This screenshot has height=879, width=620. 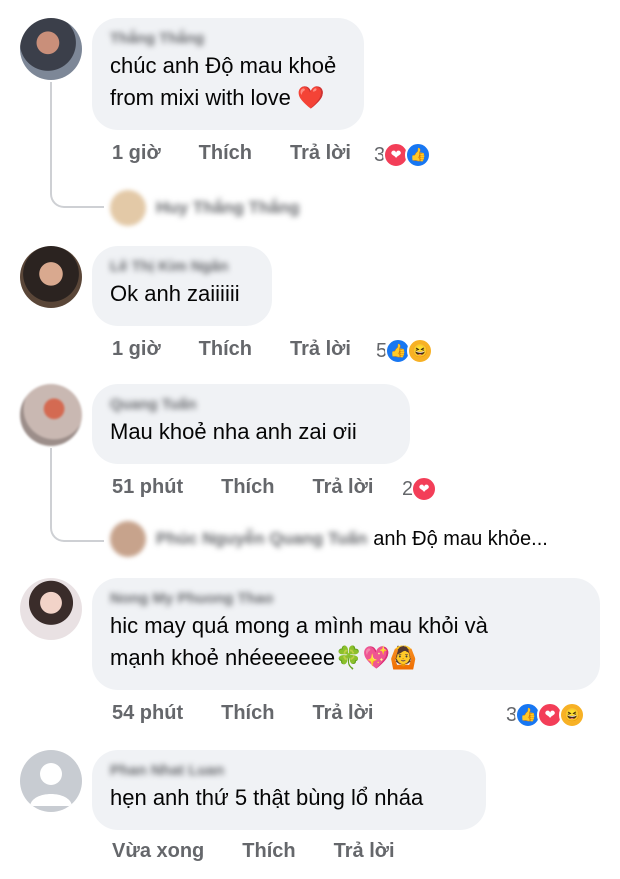 I want to click on comment-actions: 51 phút Thích Trả lời, so click(x=261, y=487).